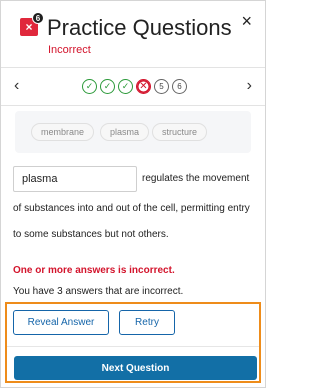  Describe the element at coordinates (91, 234) in the screenshot. I see `question-text-line-3: to some substances but not others.` at that location.